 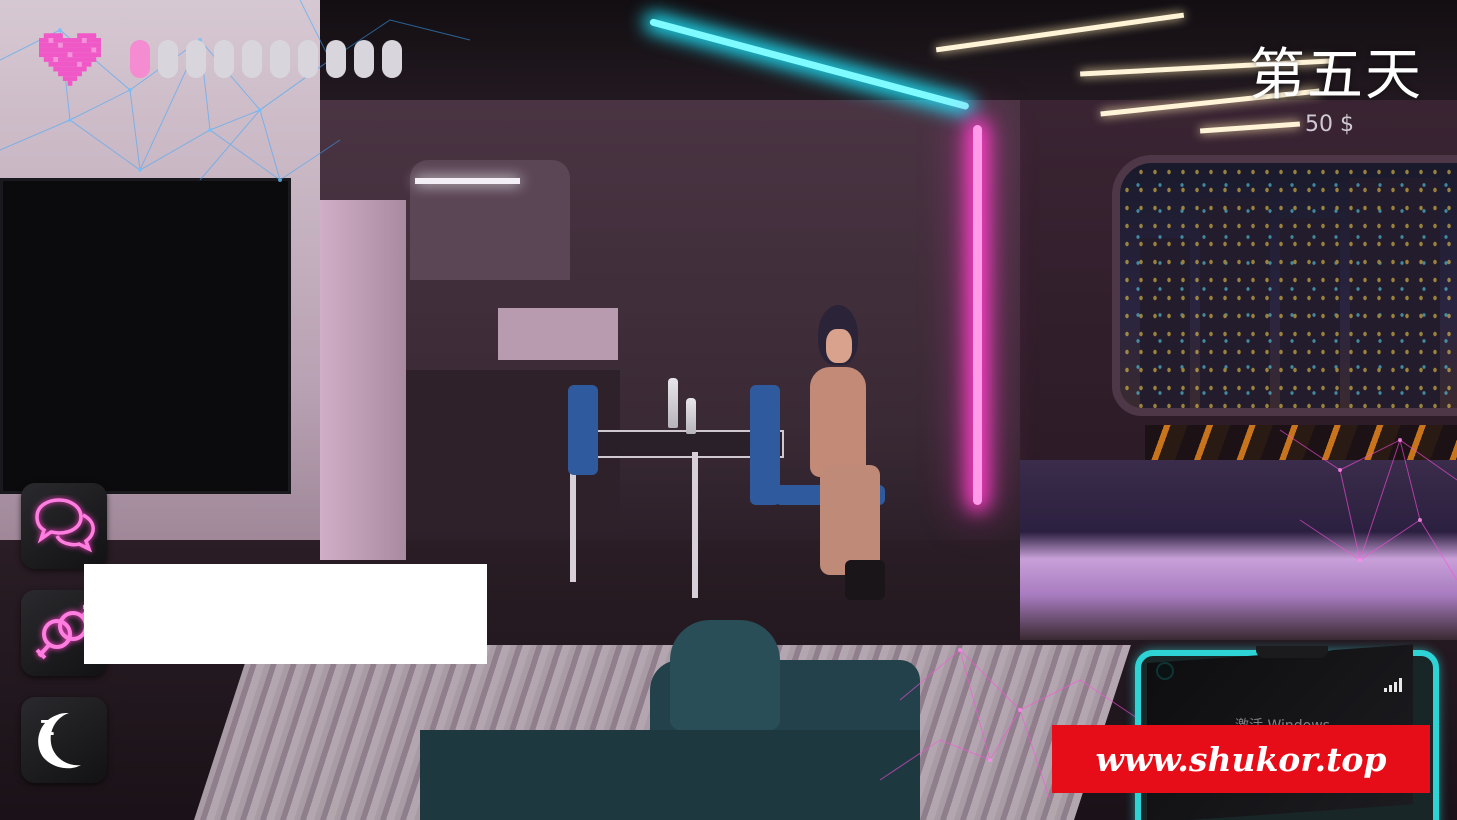 What do you see at coordinates (695, 525) in the screenshot?
I see `table-leg` at bounding box center [695, 525].